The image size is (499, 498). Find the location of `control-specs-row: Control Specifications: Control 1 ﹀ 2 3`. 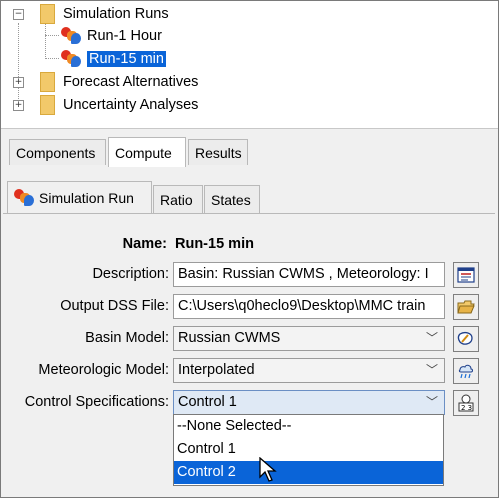

control-specs-row: Control Specifications: Control 1 ﹀ 2 3 is located at coordinates (249, 403).